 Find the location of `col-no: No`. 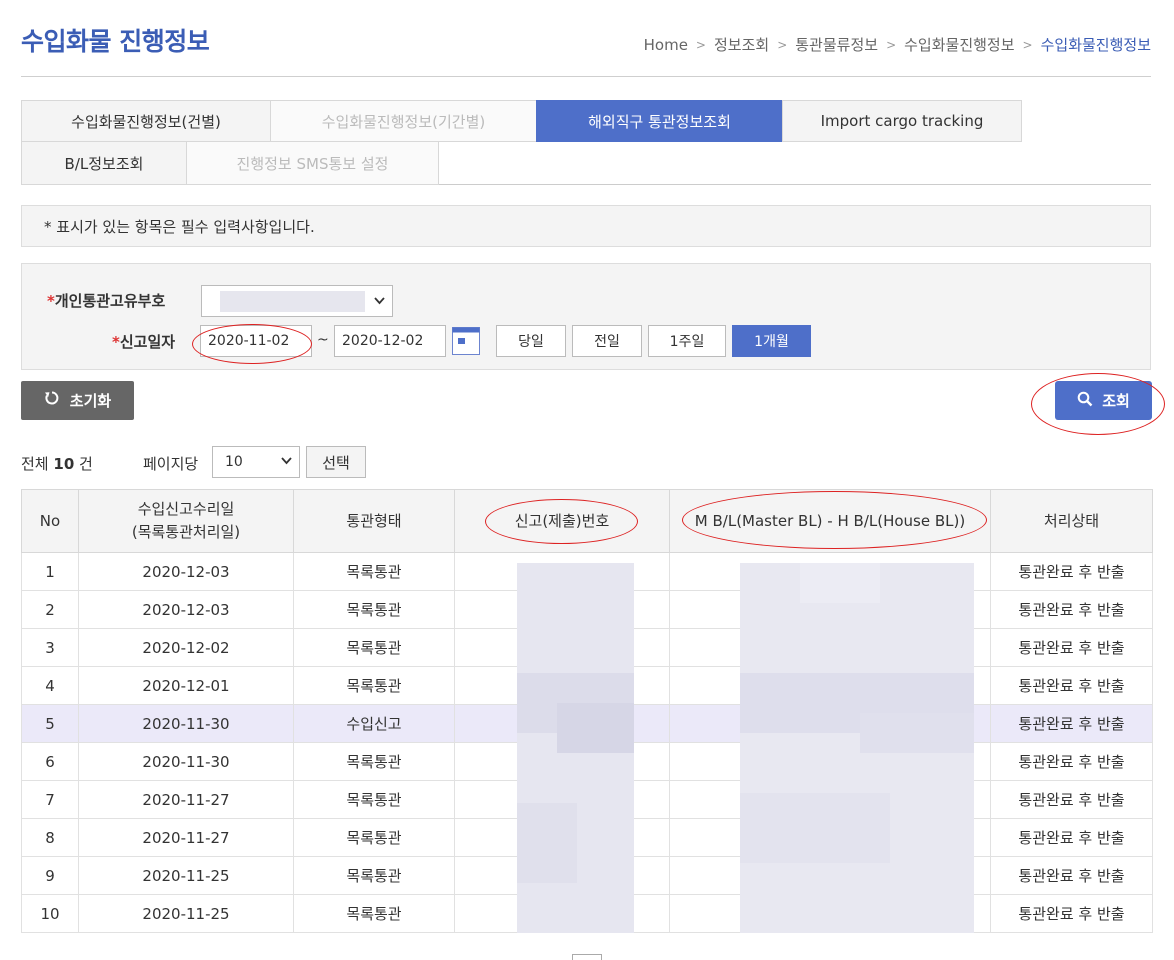

col-no: No is located at coordinates (50, 521).